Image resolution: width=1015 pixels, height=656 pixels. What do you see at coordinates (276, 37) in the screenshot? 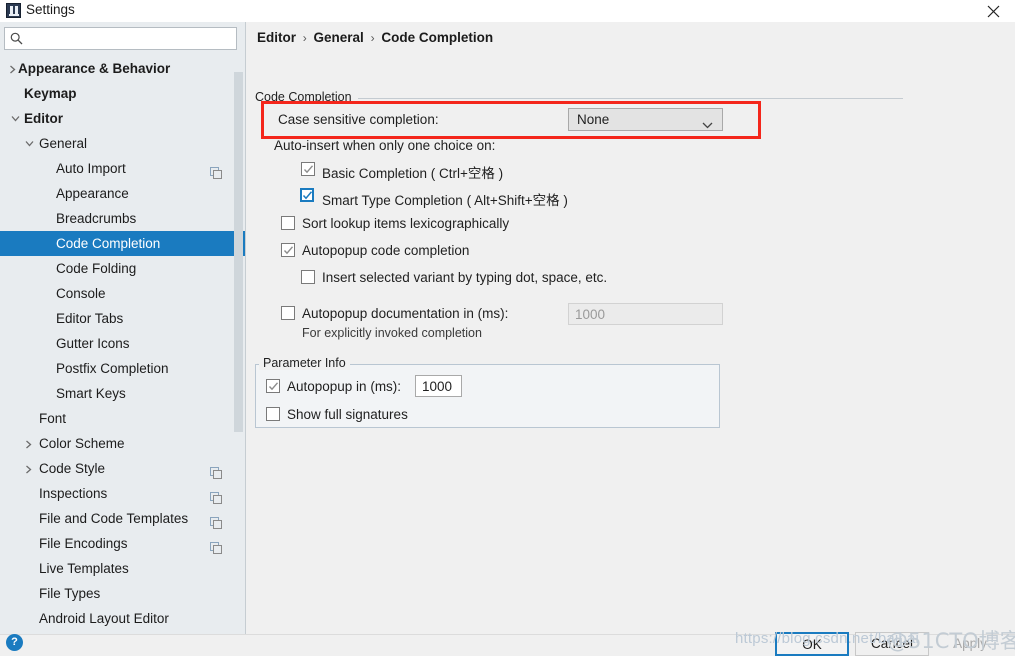
I see `breadcrumb-editor: Editor` at bounding box center [276, 37].